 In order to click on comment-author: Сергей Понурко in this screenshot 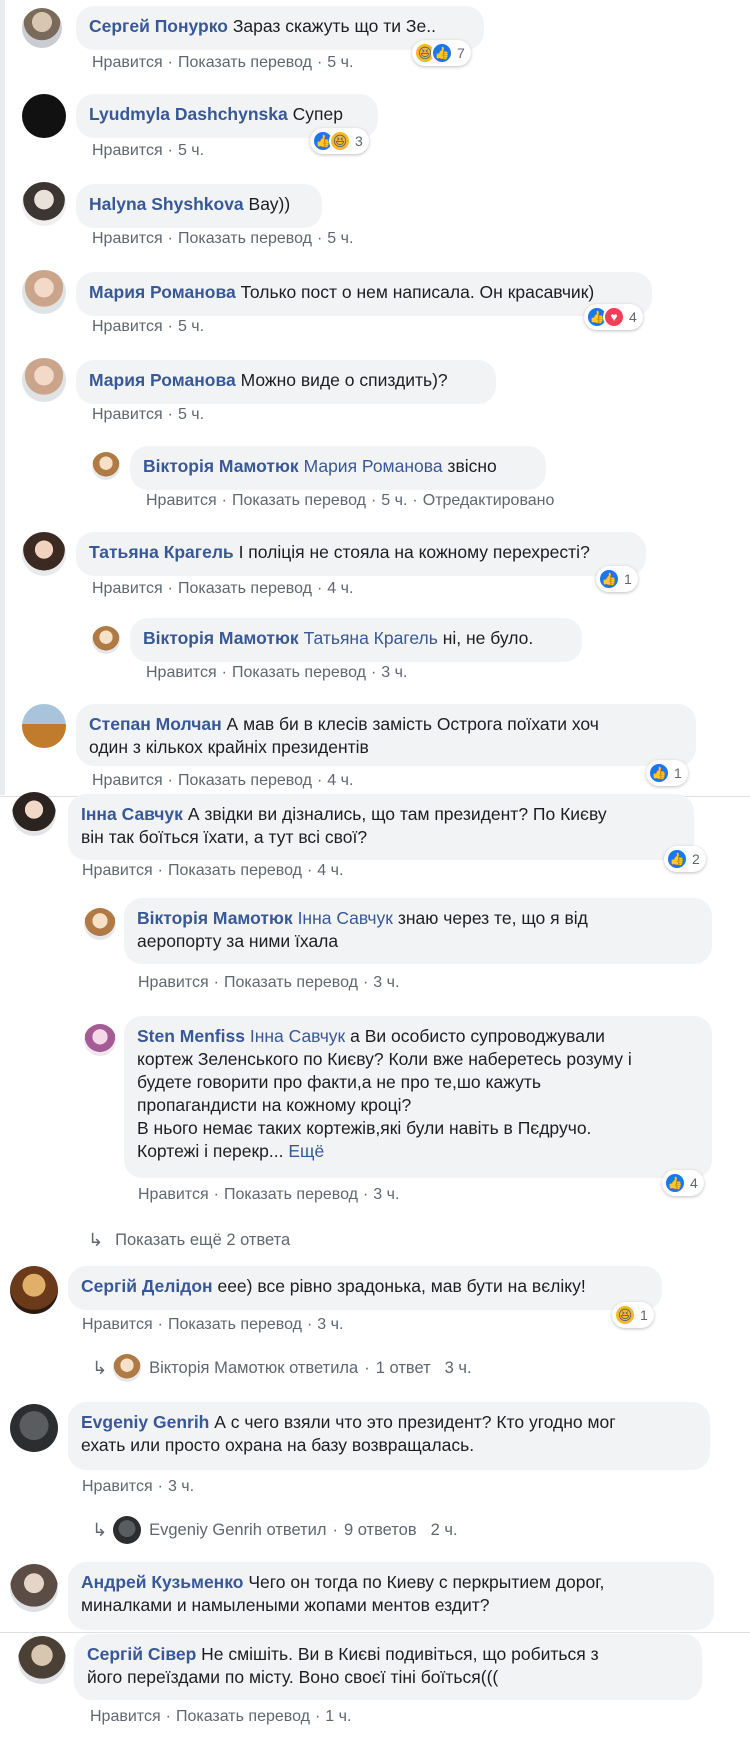, I will do `click(158, 26)`.